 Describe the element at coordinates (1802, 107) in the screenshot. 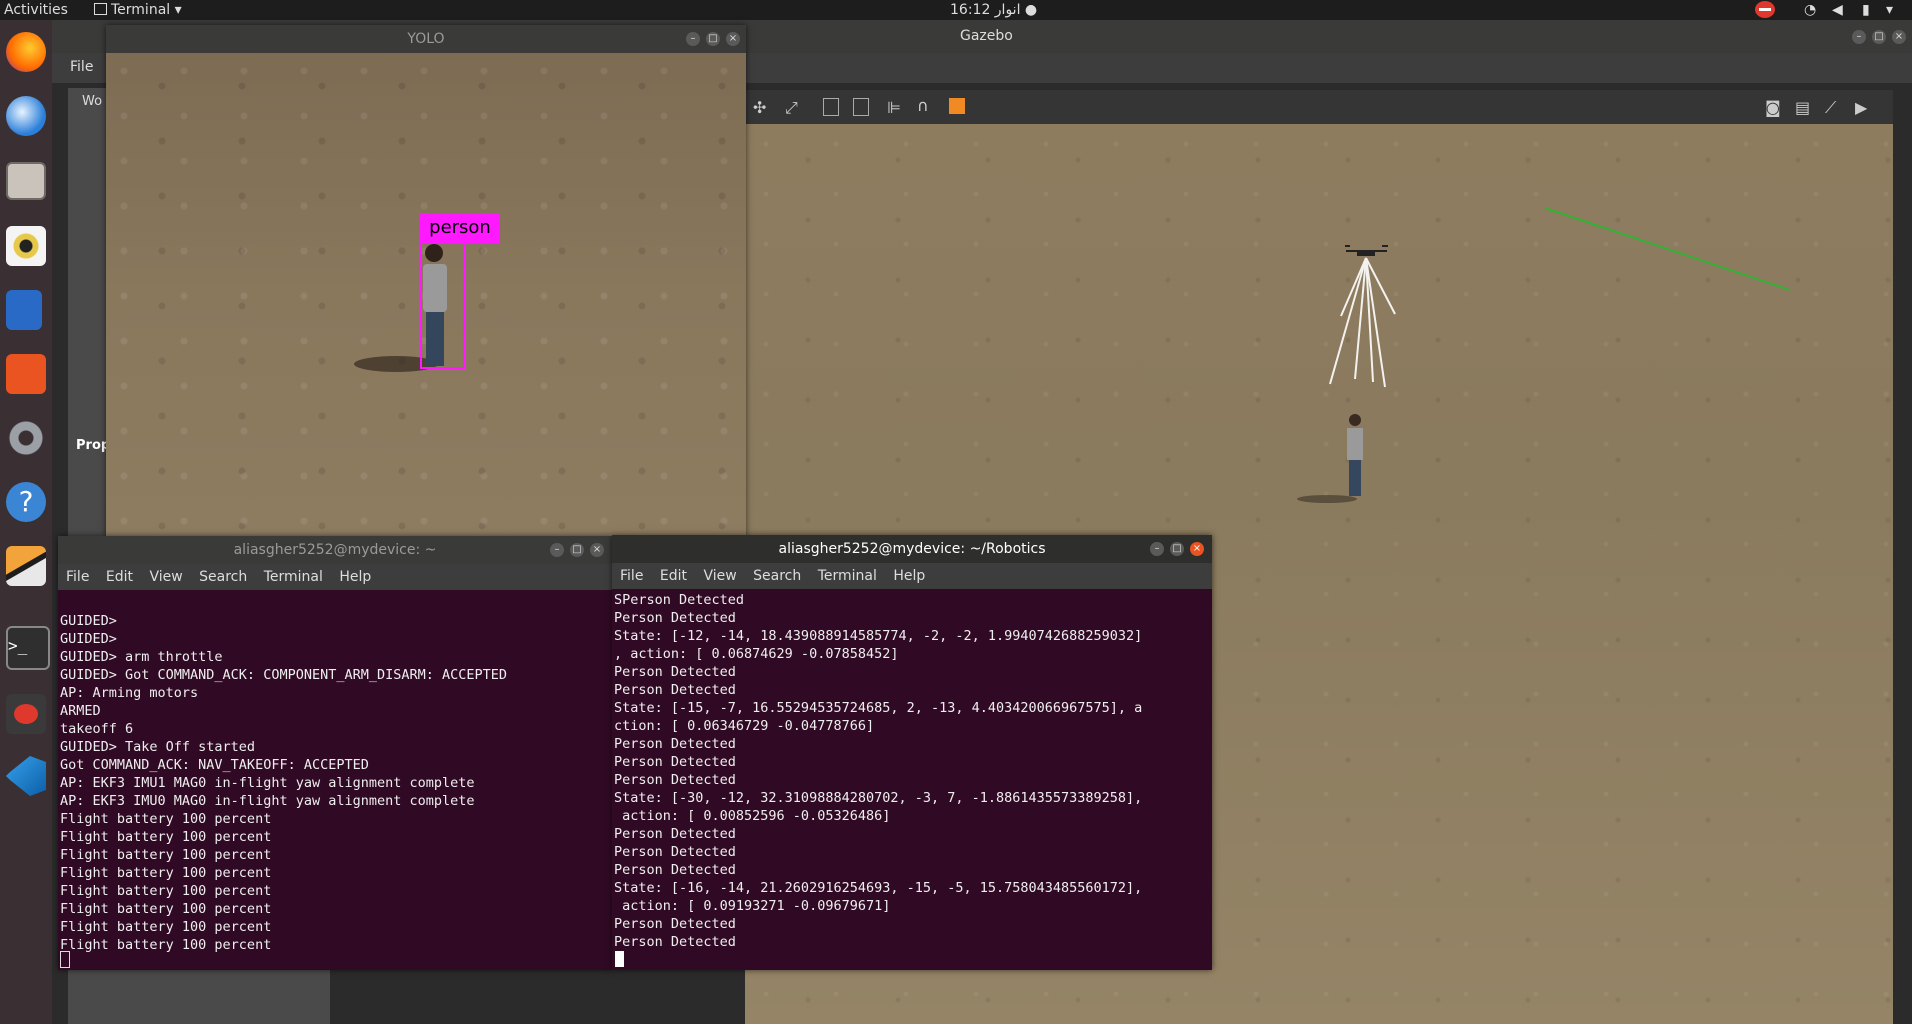

I see `log-icon: ▤` at that location.